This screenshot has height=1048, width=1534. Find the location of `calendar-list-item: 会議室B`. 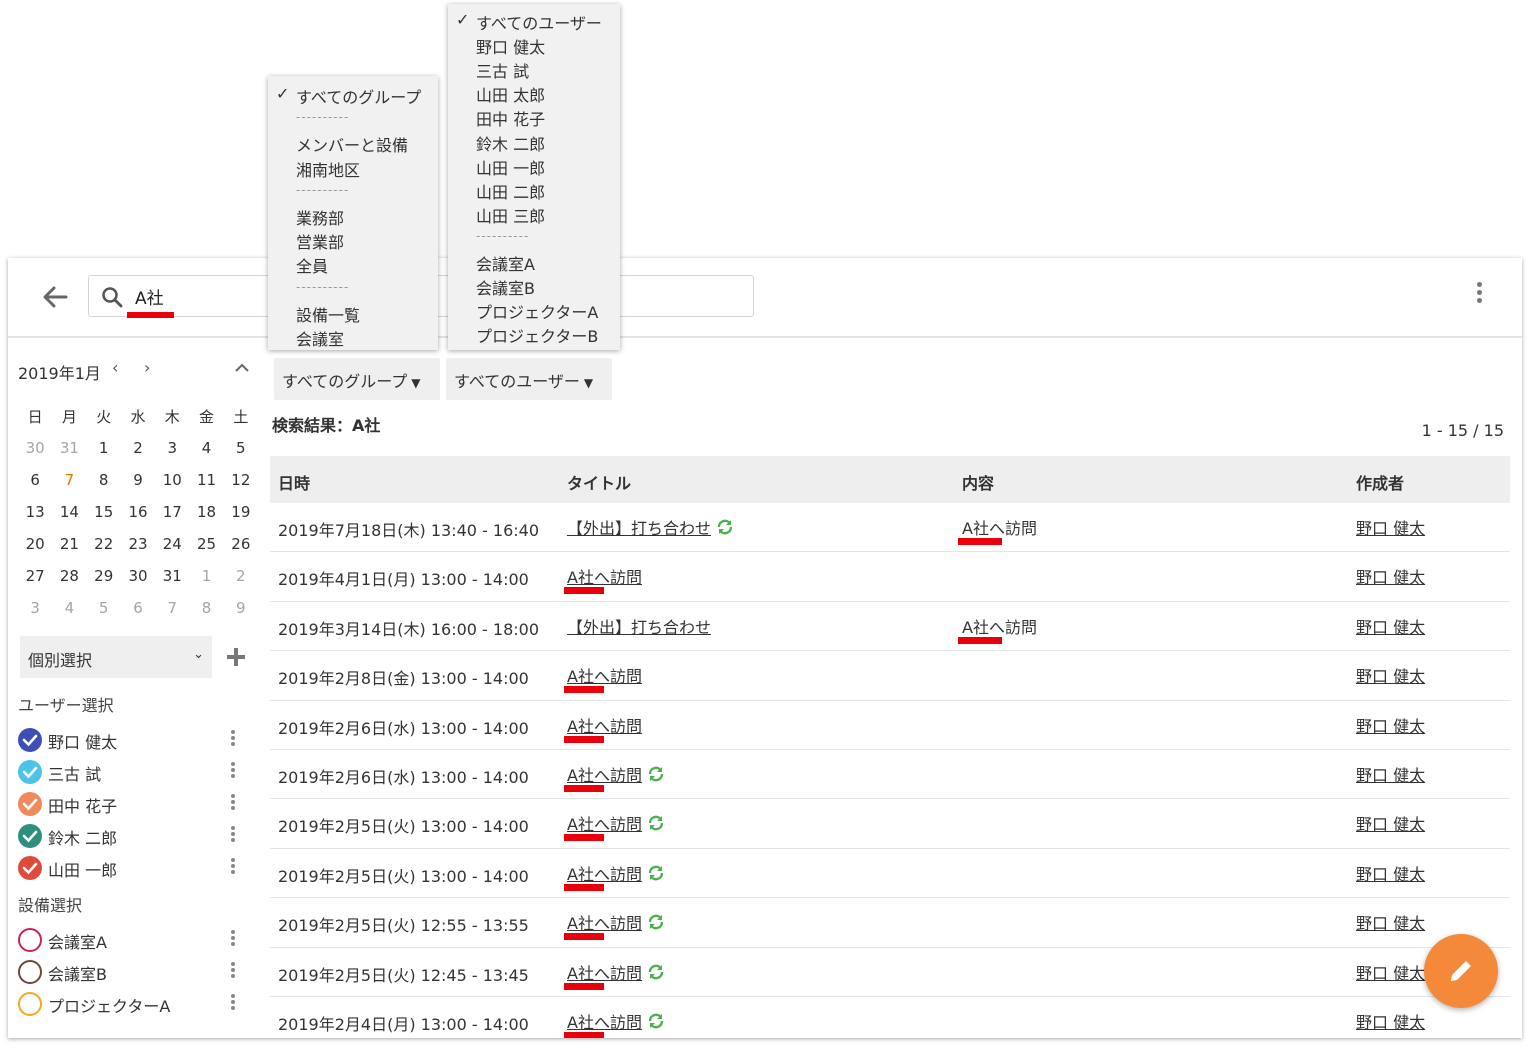

calendar-list-item: 会議室B is located at coordinates (128, 972).